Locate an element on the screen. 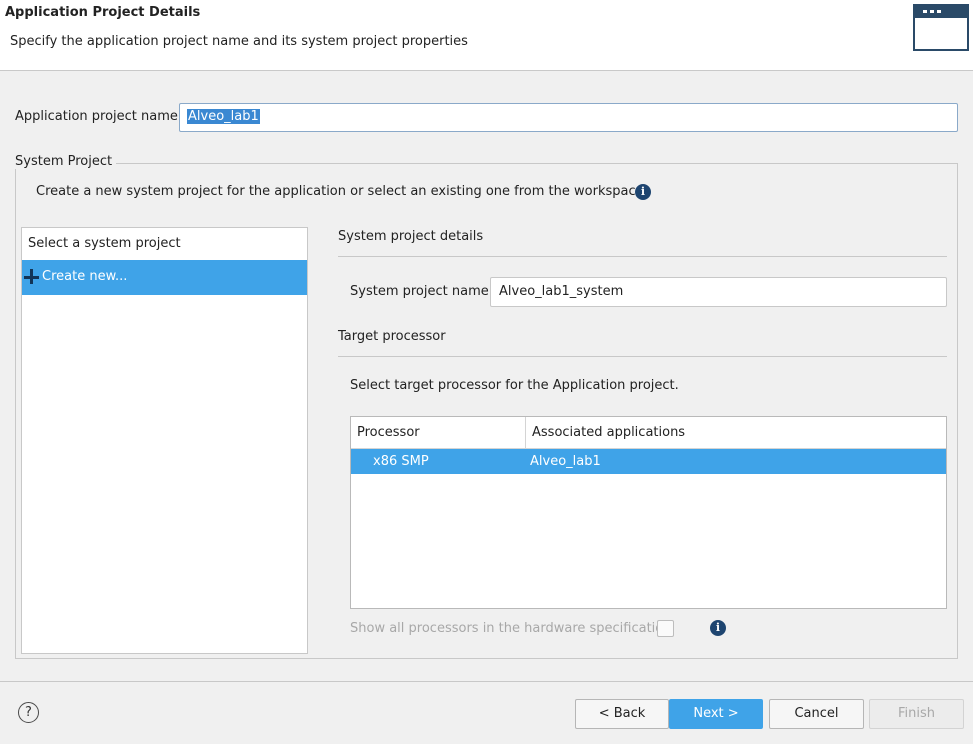 The height and width of the screenshot is (744, 973). target-processor-heading: Target processor is located at coordinates (392, 336).